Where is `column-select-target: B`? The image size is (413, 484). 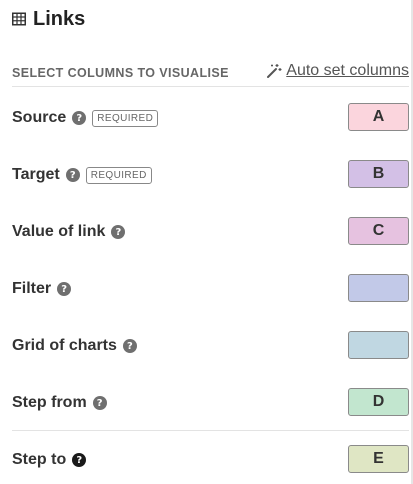
column-select-target: B is located at coordinates (378, 174).